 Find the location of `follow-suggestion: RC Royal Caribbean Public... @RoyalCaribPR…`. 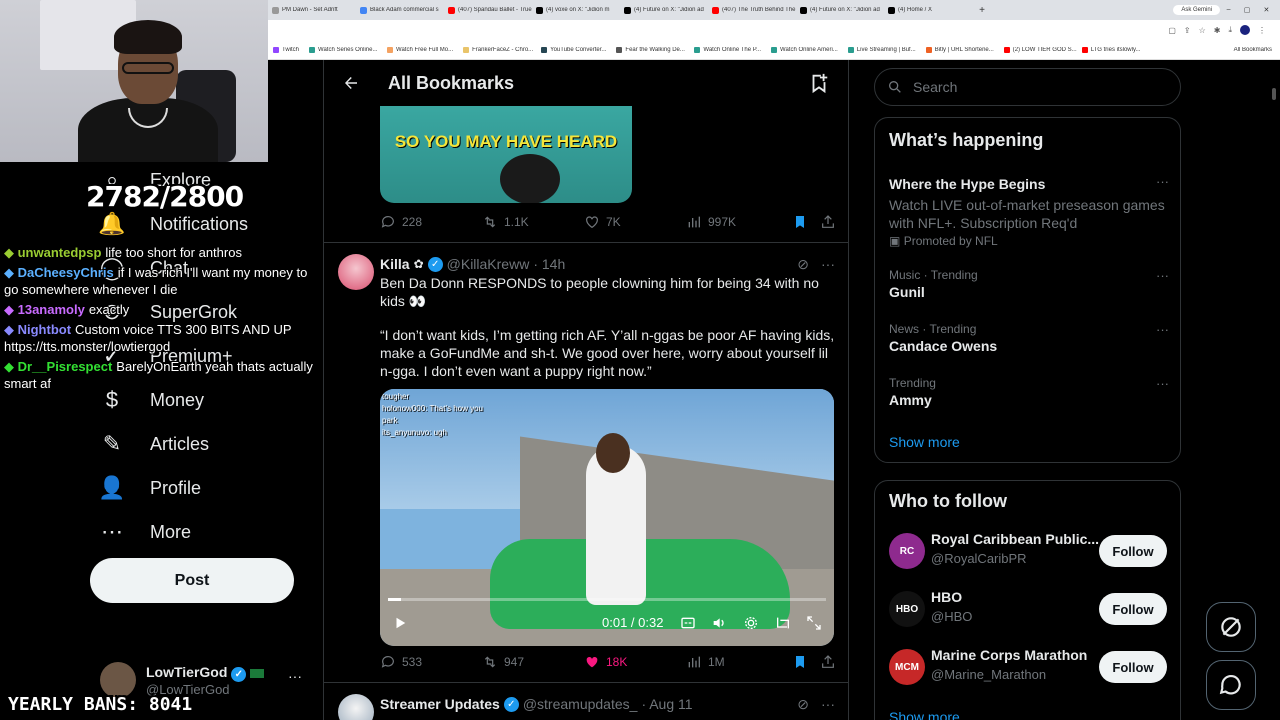

follow-suggestion: RC Royal Caribbean Public... @RoyalCaribPR… is located at coordinates (1029, 551).